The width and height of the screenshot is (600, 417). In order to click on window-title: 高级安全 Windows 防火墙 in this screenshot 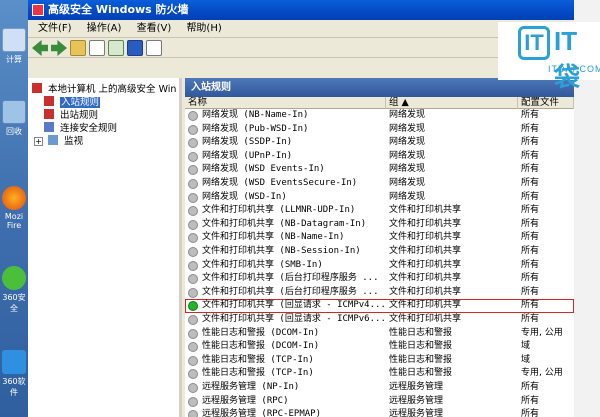, I will do `click(118, 9)`.